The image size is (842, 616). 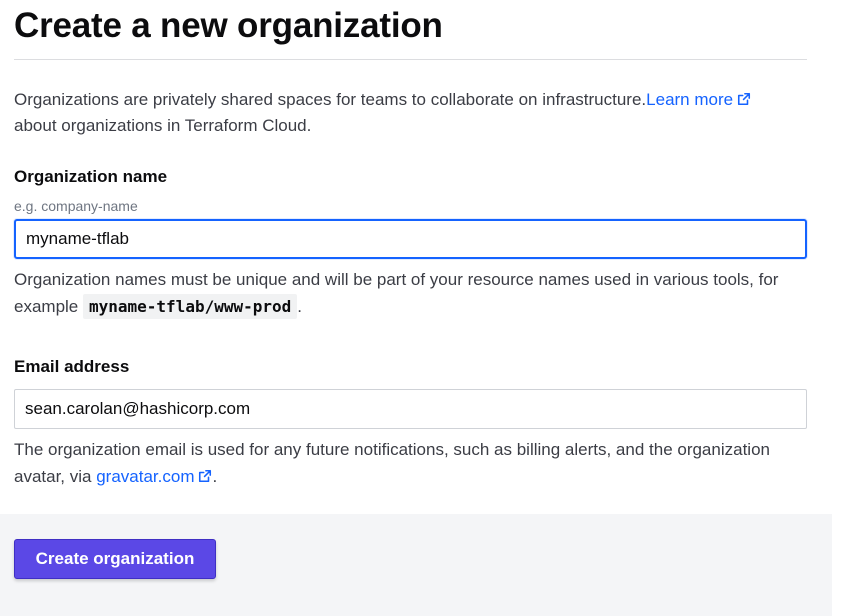 I want to click on org-name-input, so click(x=410, y=239).